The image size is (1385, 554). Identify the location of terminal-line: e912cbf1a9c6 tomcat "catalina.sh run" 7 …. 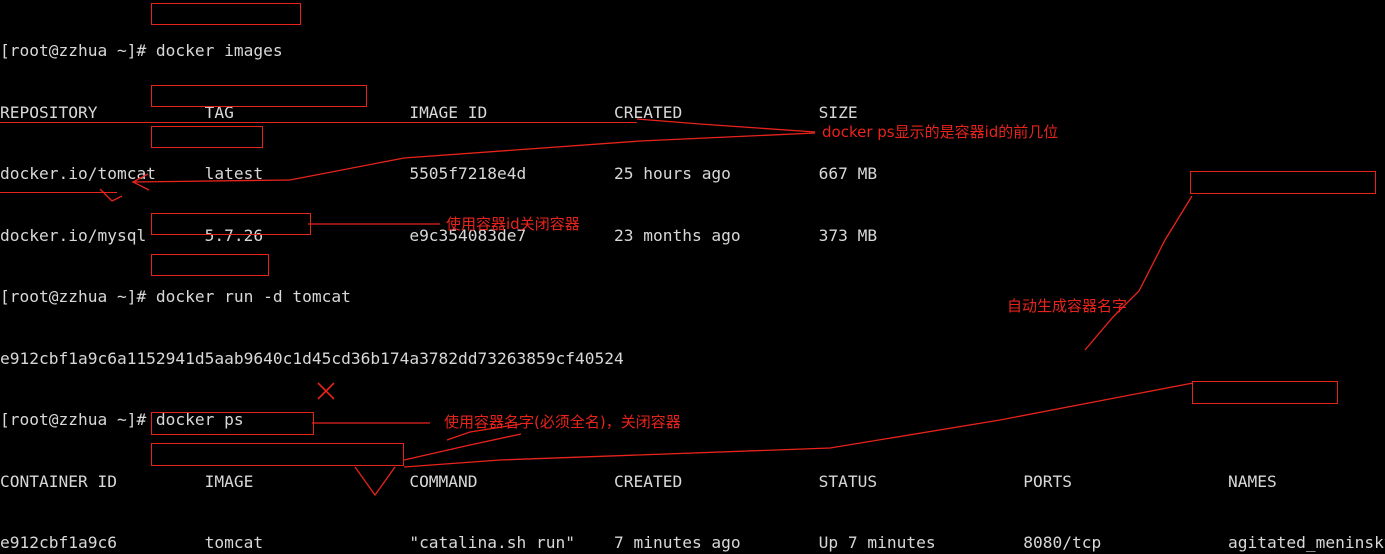
(692, 542).